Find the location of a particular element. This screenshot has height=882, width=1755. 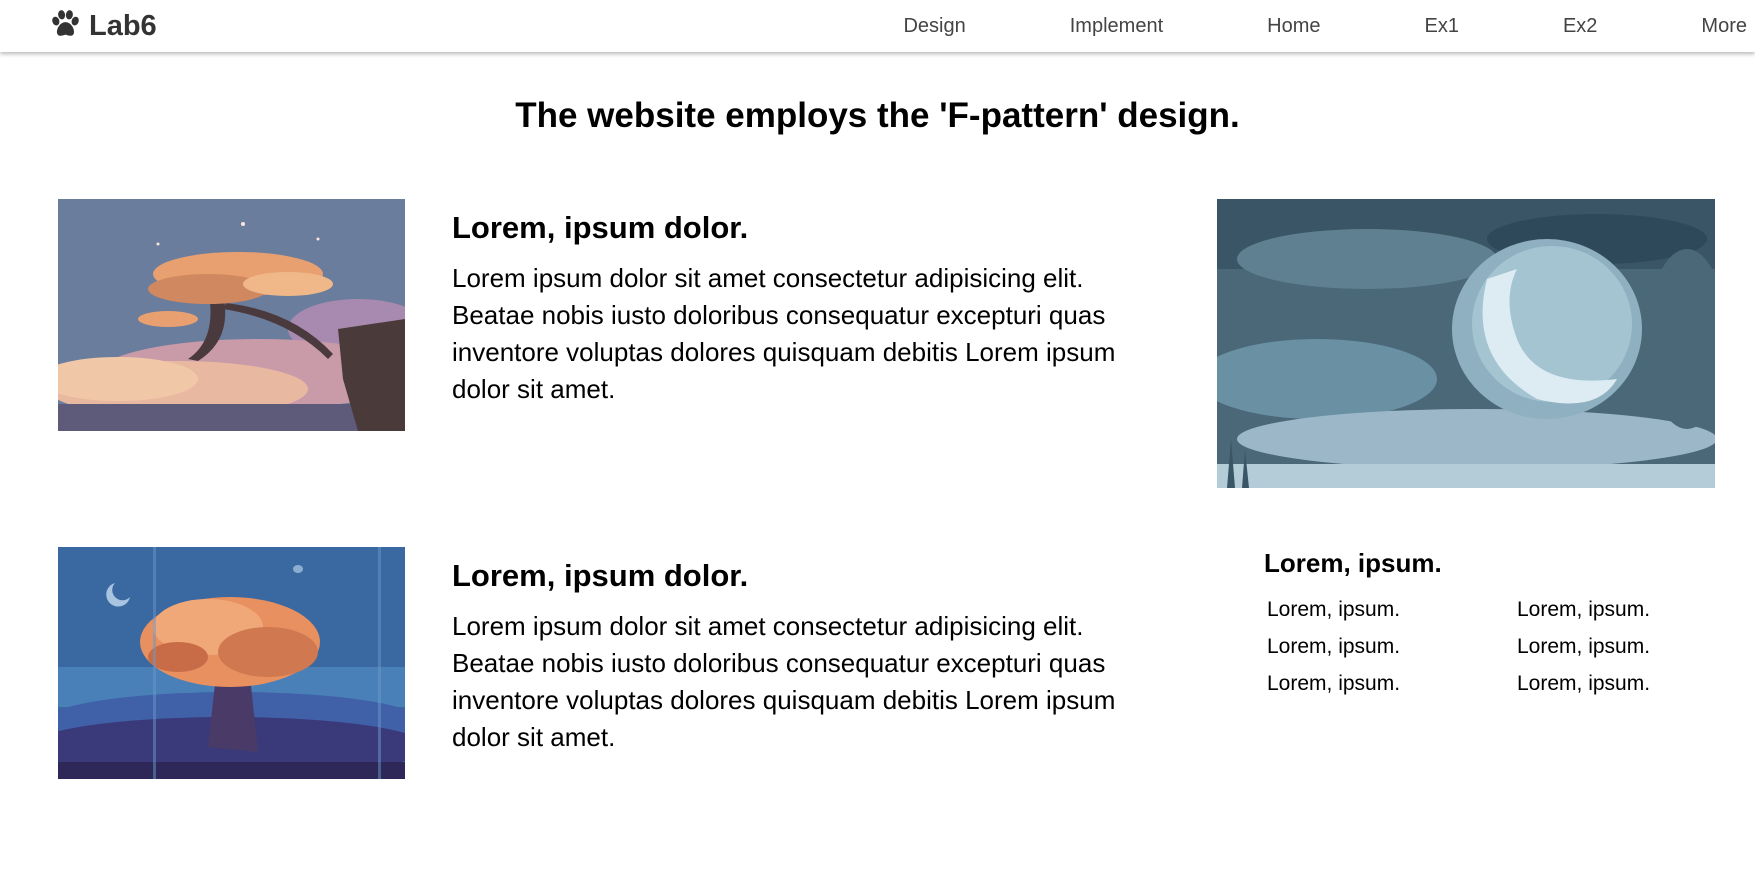

nav-link-ex1: Ex1 is located at coordinates (1441, 26).